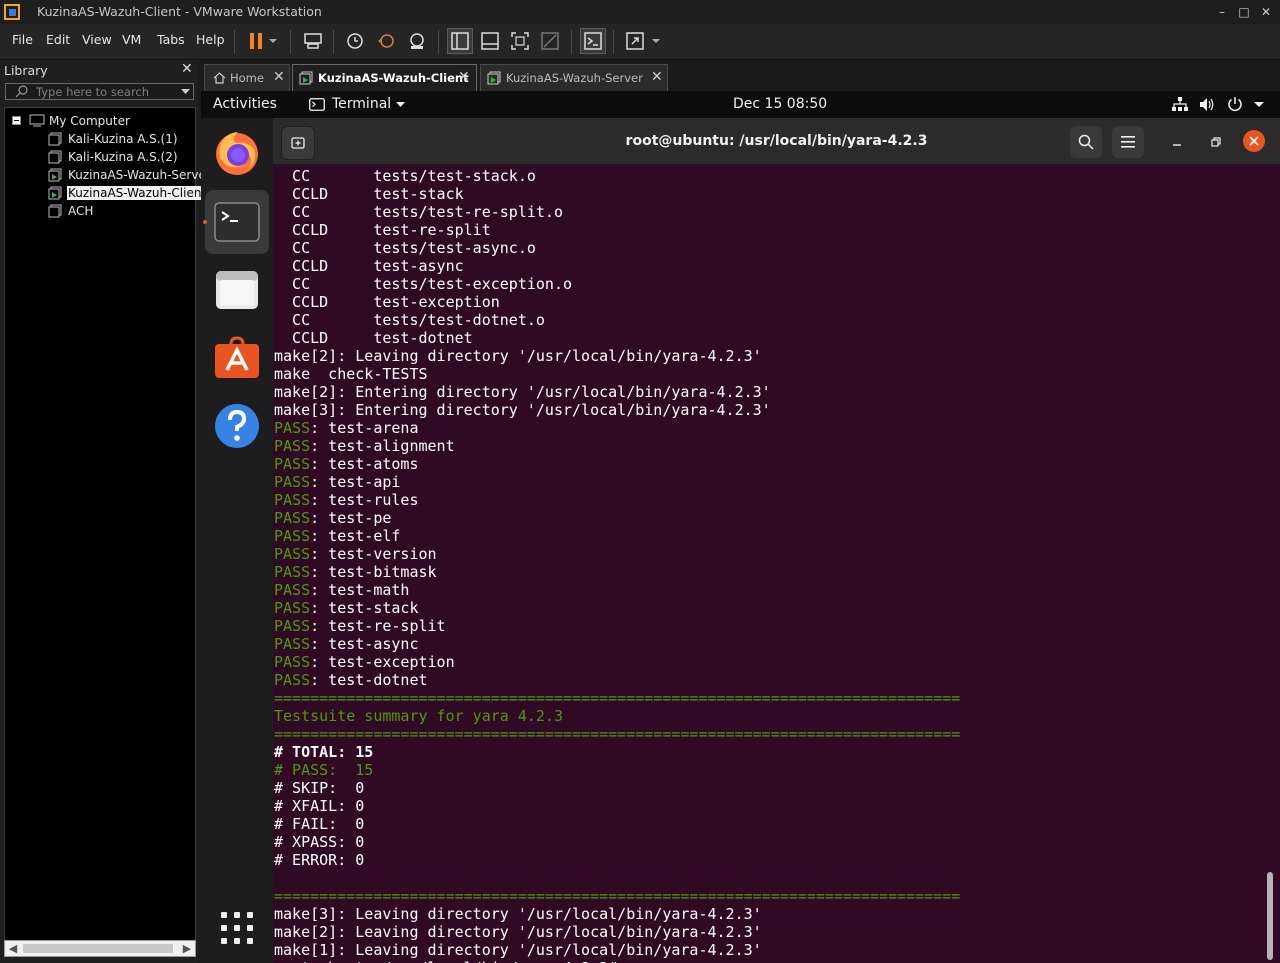  I want to click on dock-terminal, so click(237, 222).